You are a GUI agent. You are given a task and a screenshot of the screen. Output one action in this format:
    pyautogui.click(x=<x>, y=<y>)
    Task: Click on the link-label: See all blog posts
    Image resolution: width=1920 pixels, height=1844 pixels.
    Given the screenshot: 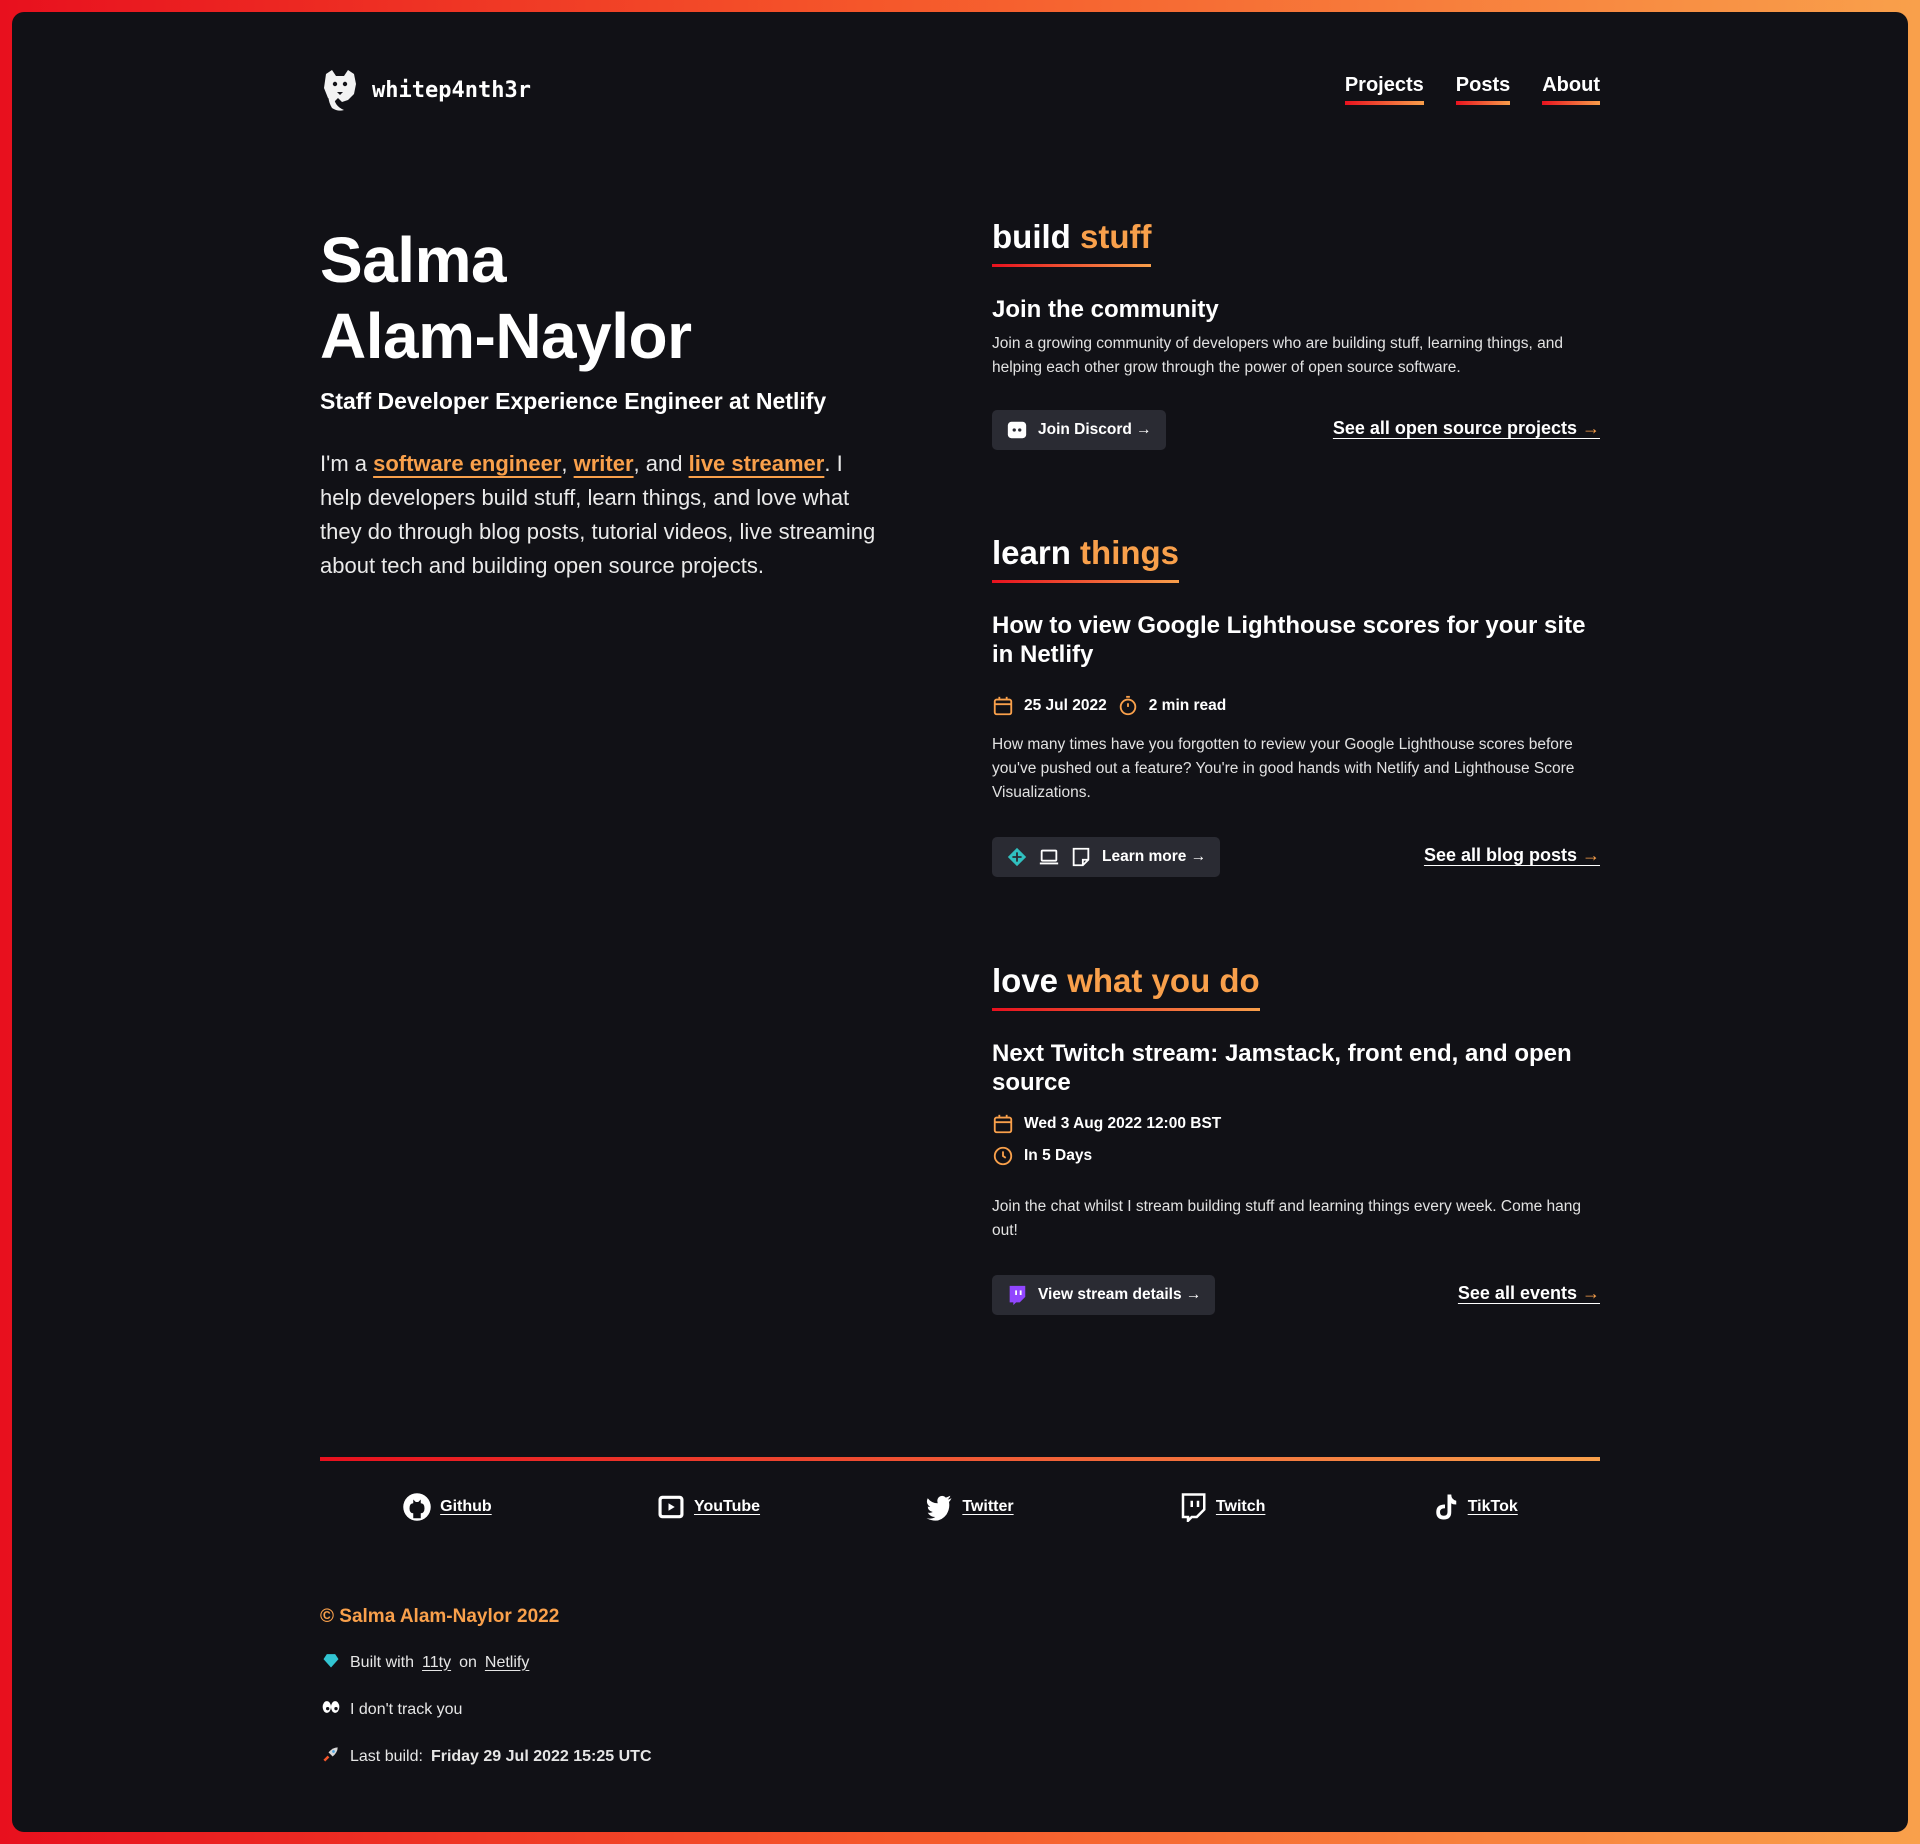 What is the action you would take?
    pyautogui.click(x=1500, y=855)
    